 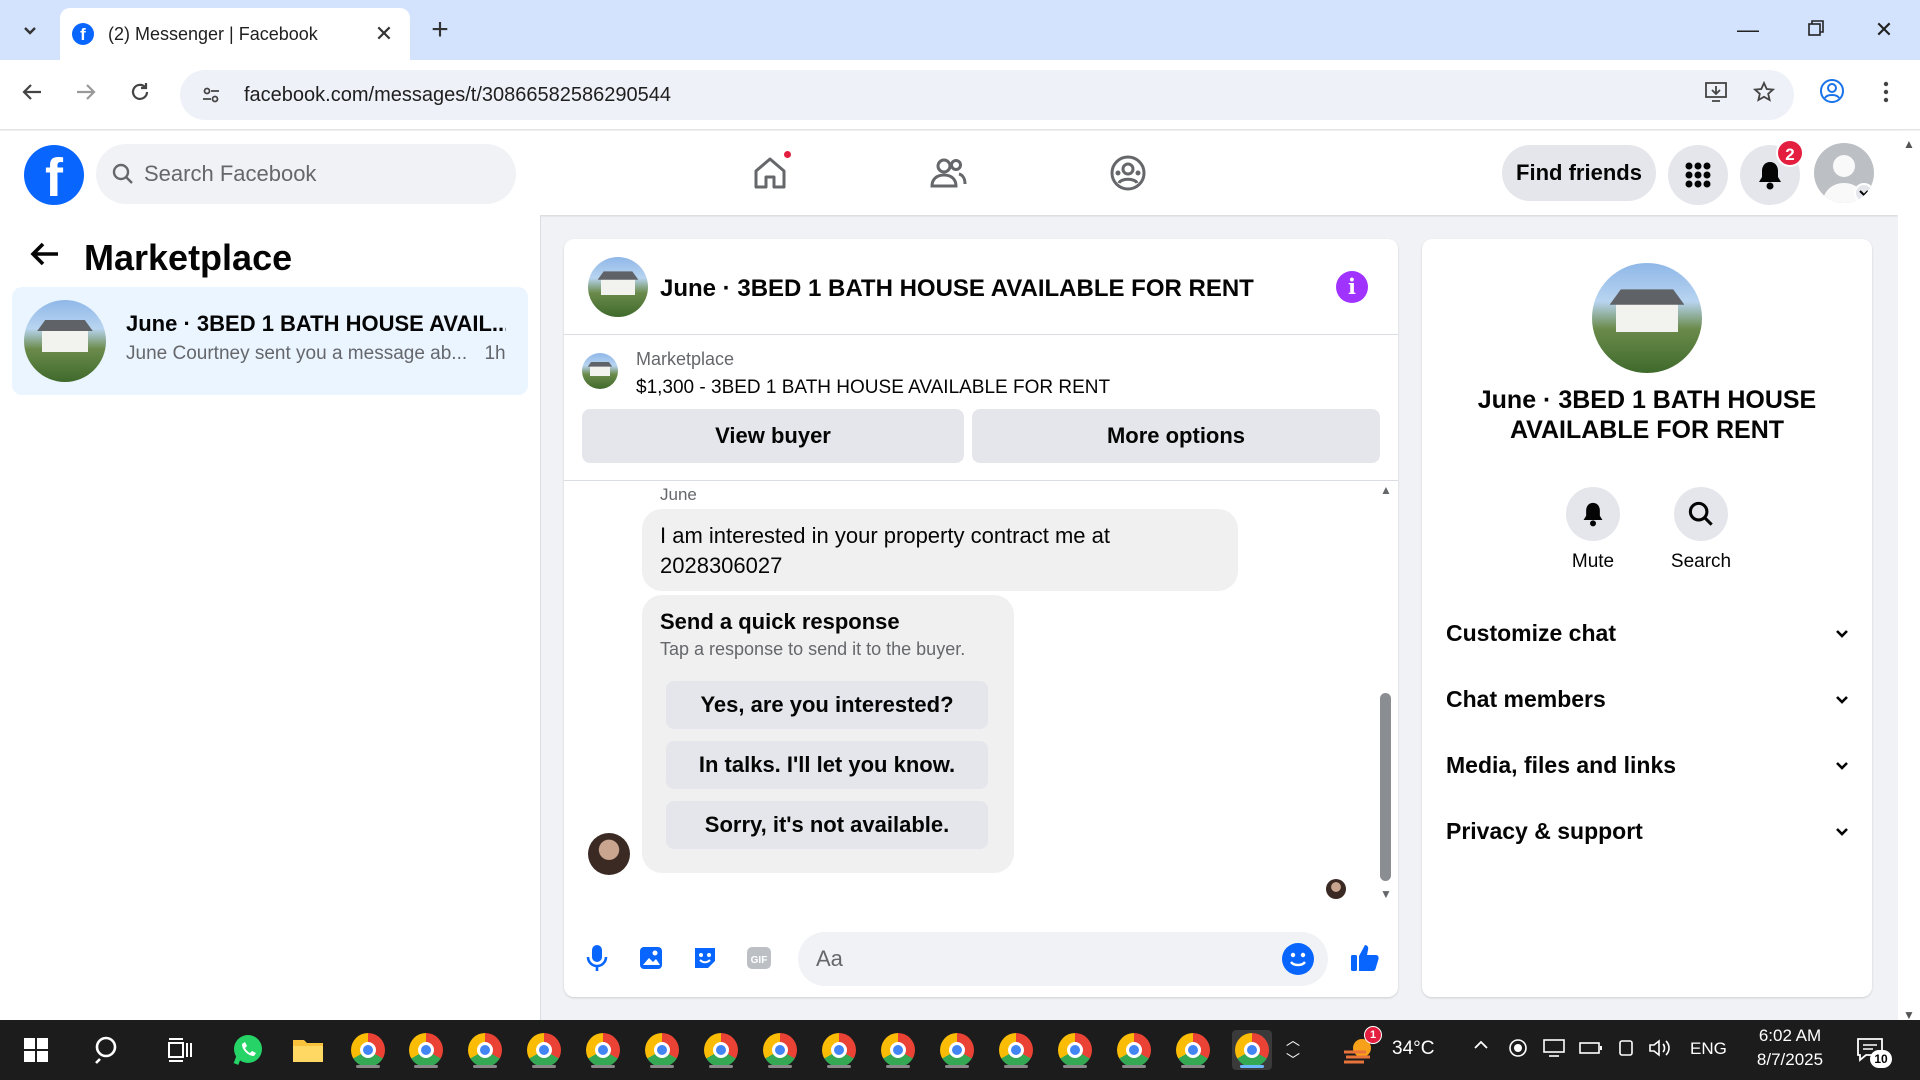 What do you see at coordinates (1701, 514) in the screenshot?
I see `search-in-chat-icon` at bounding box center [1701, 514].